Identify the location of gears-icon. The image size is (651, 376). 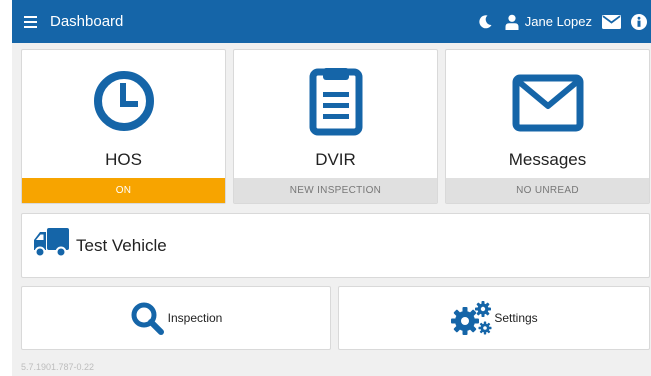
(472, 318).